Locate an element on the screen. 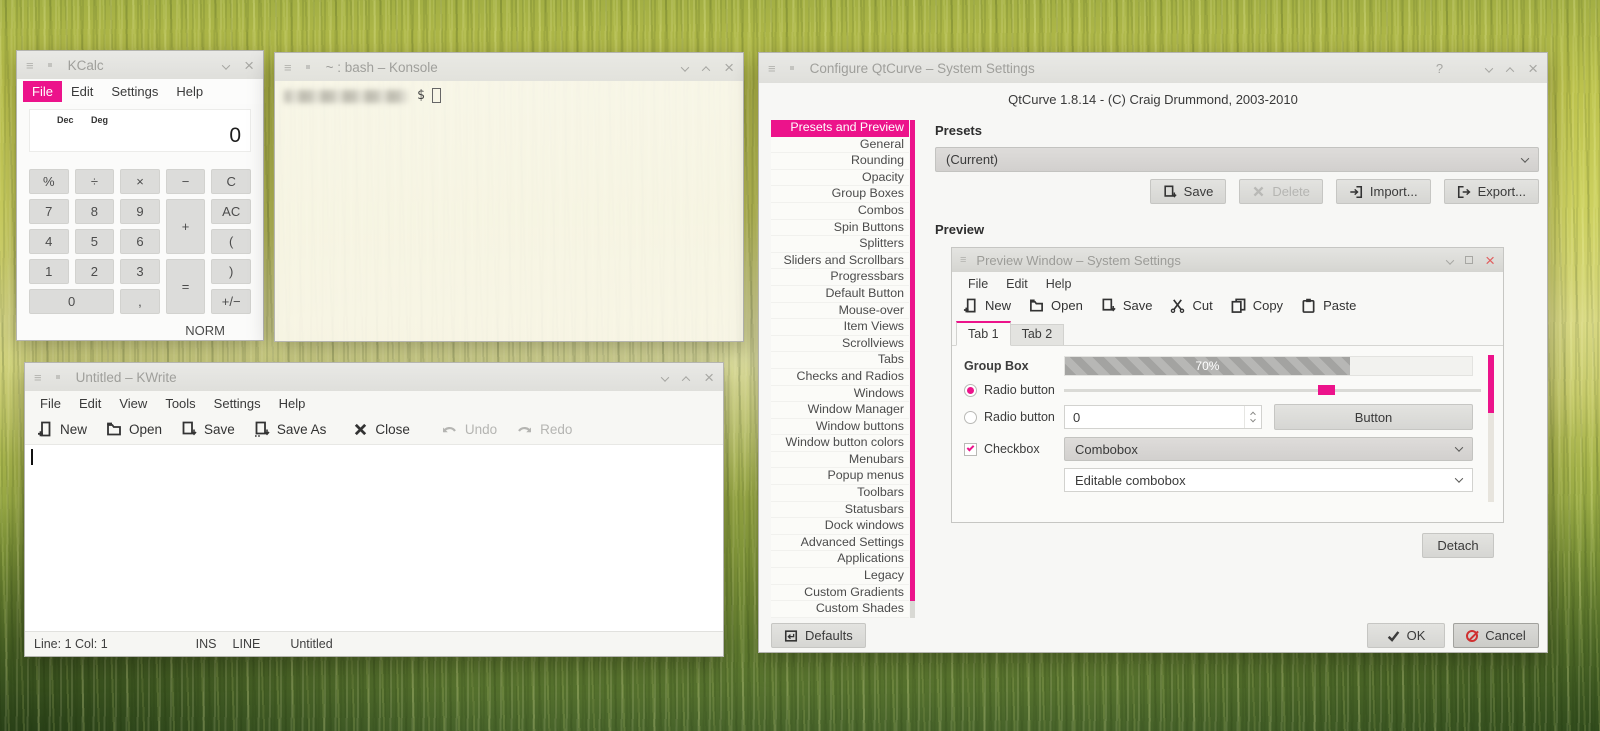 The height and width of the screenshot is (731, 1600). key-6: 6 is located at coordinates (140, 241).